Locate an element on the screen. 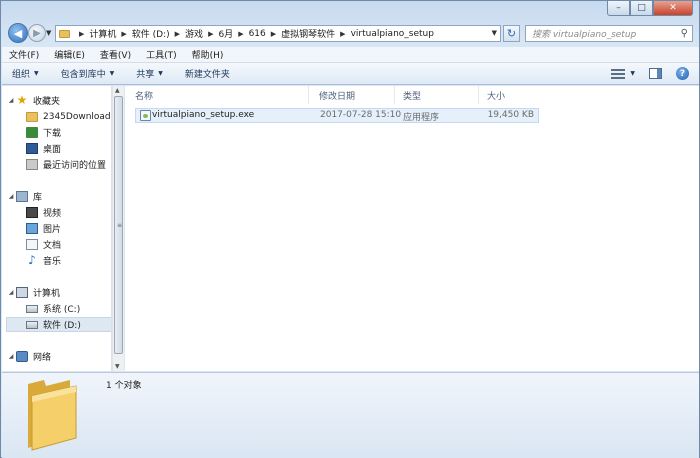 The width and height of the screenshot is (700, 458). nav-drive-c: 系统 (C:) is located at coordinates (53, 308).